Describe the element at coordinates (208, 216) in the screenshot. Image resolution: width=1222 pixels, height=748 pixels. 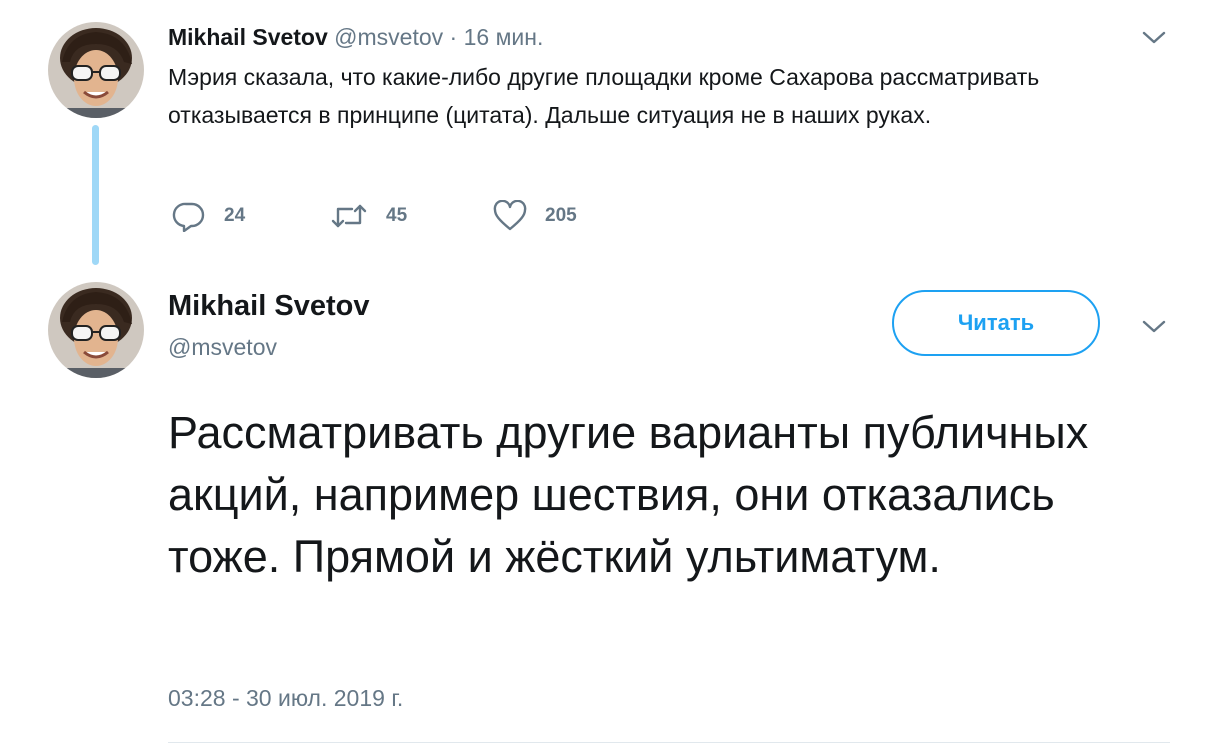
I see `reply-button: 24` at that location.